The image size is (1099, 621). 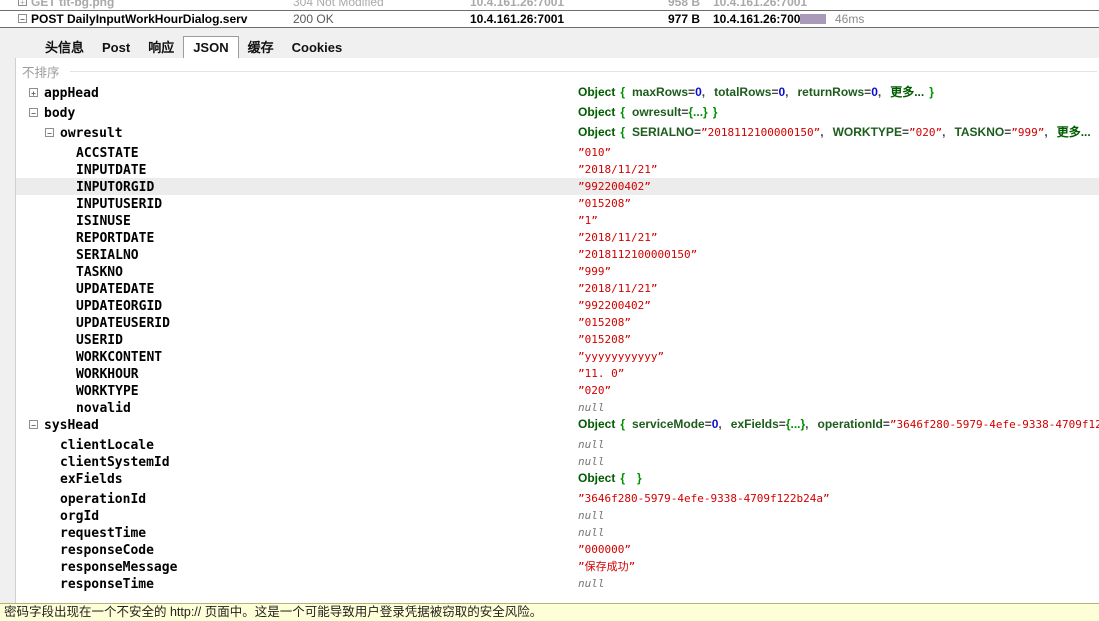 I want to click on preview-name: totalRows, so click(x=743, y=92).